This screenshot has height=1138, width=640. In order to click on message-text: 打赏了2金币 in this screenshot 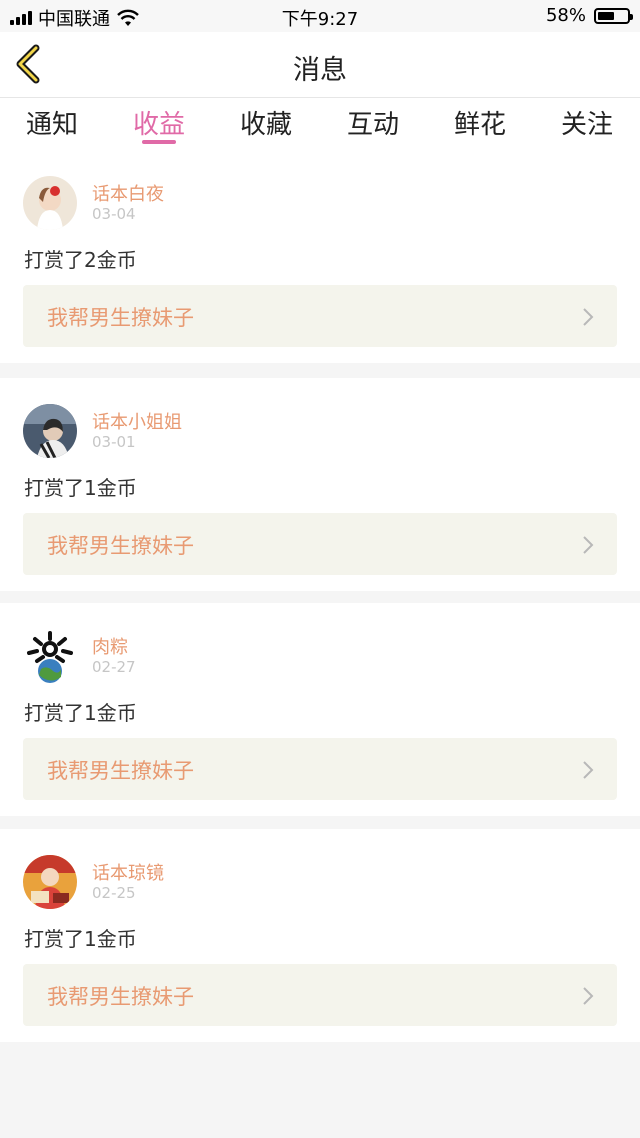, I will do `click(80, 260)`.